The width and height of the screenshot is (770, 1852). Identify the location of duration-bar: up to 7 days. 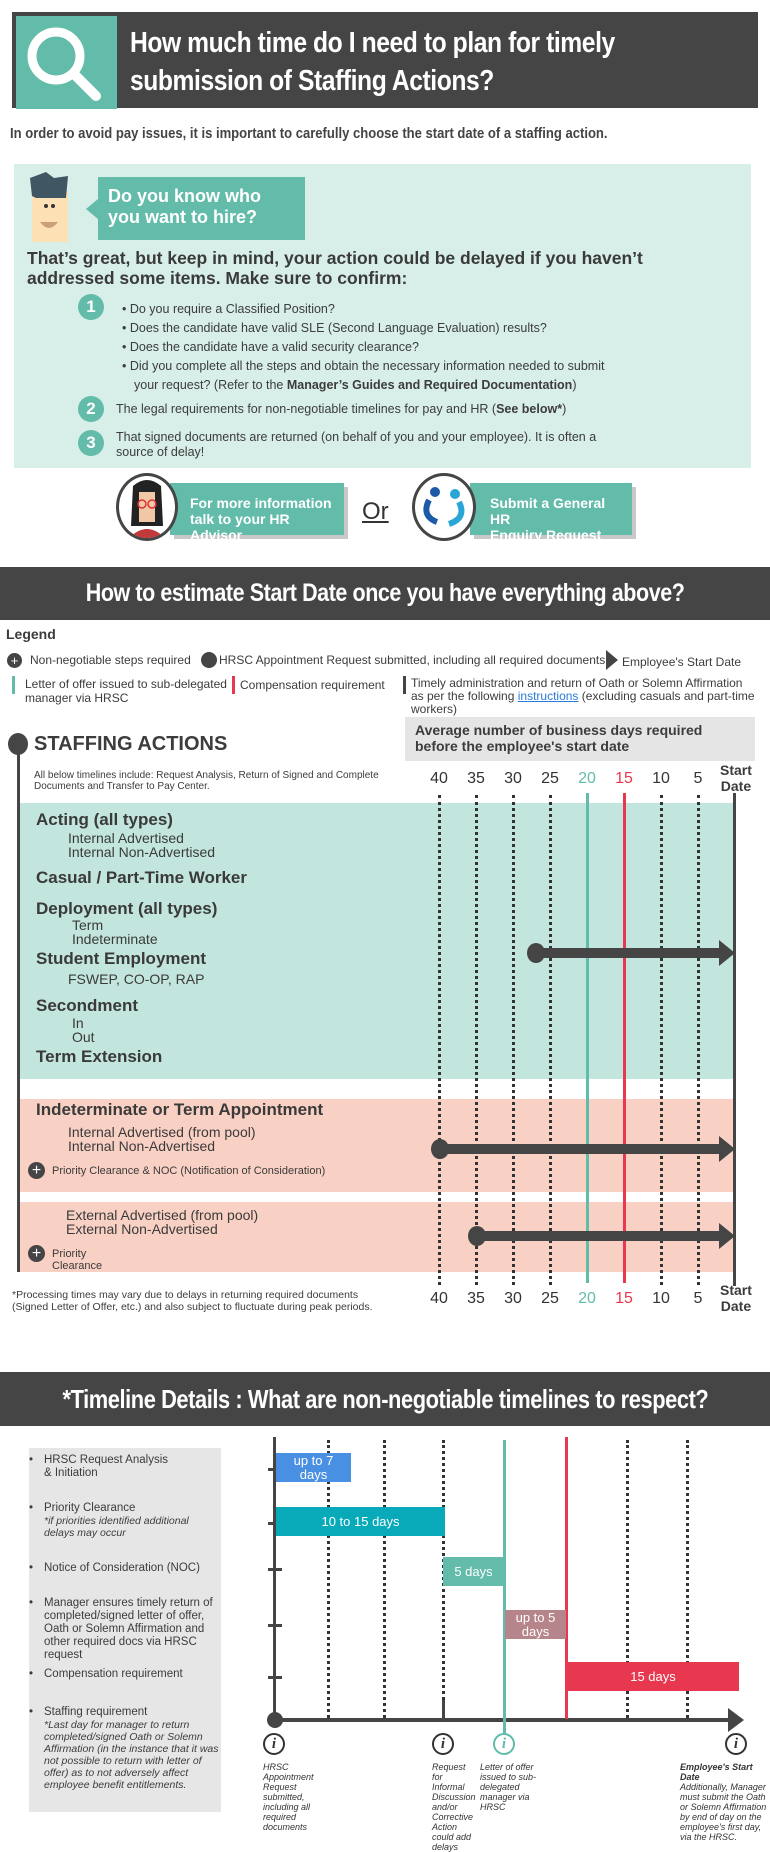
(313, 1467).